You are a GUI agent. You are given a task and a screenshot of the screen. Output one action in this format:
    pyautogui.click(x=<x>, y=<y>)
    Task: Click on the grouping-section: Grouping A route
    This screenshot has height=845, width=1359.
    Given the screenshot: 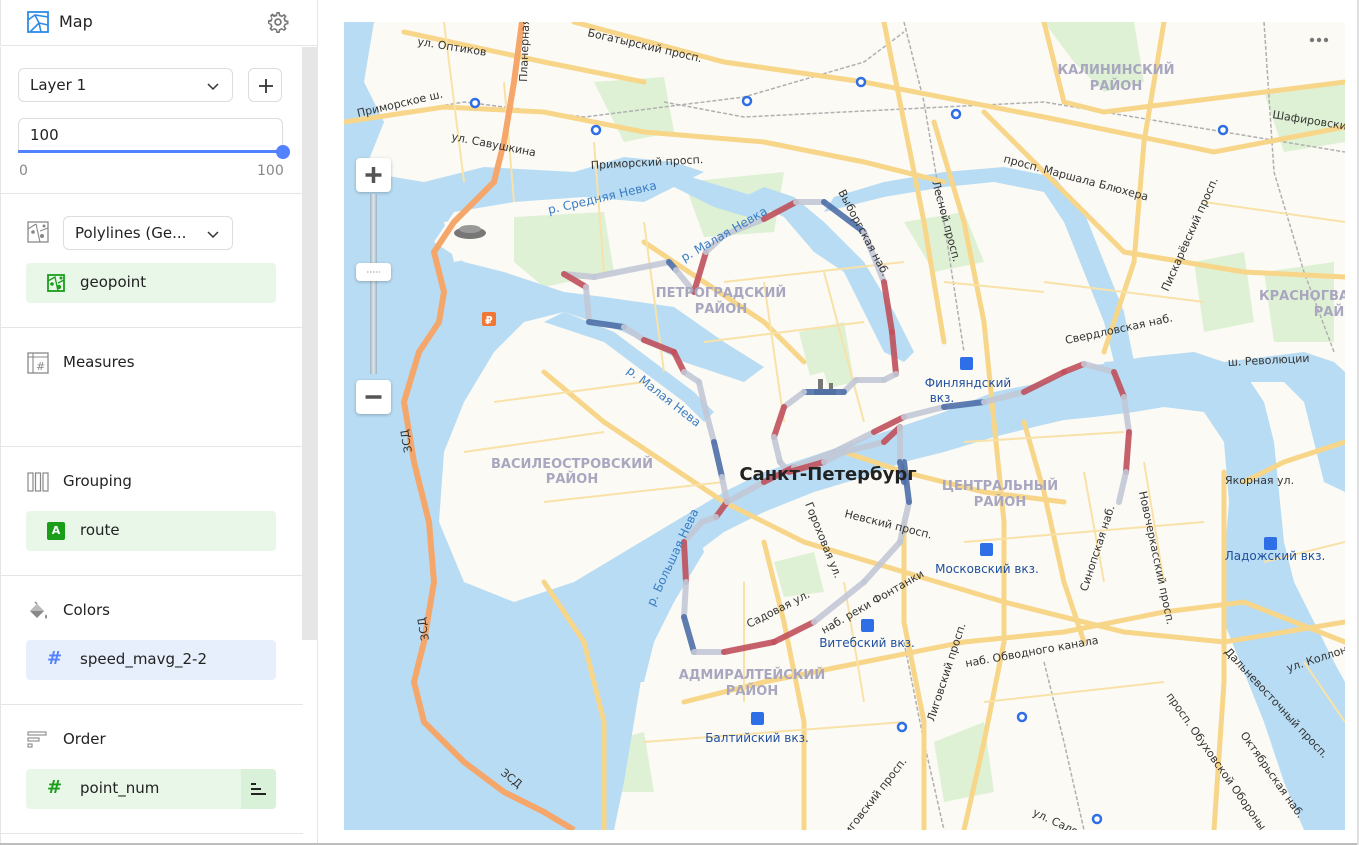 What is the action you would take?
    pyautogui.click(x=152, y=512)
    